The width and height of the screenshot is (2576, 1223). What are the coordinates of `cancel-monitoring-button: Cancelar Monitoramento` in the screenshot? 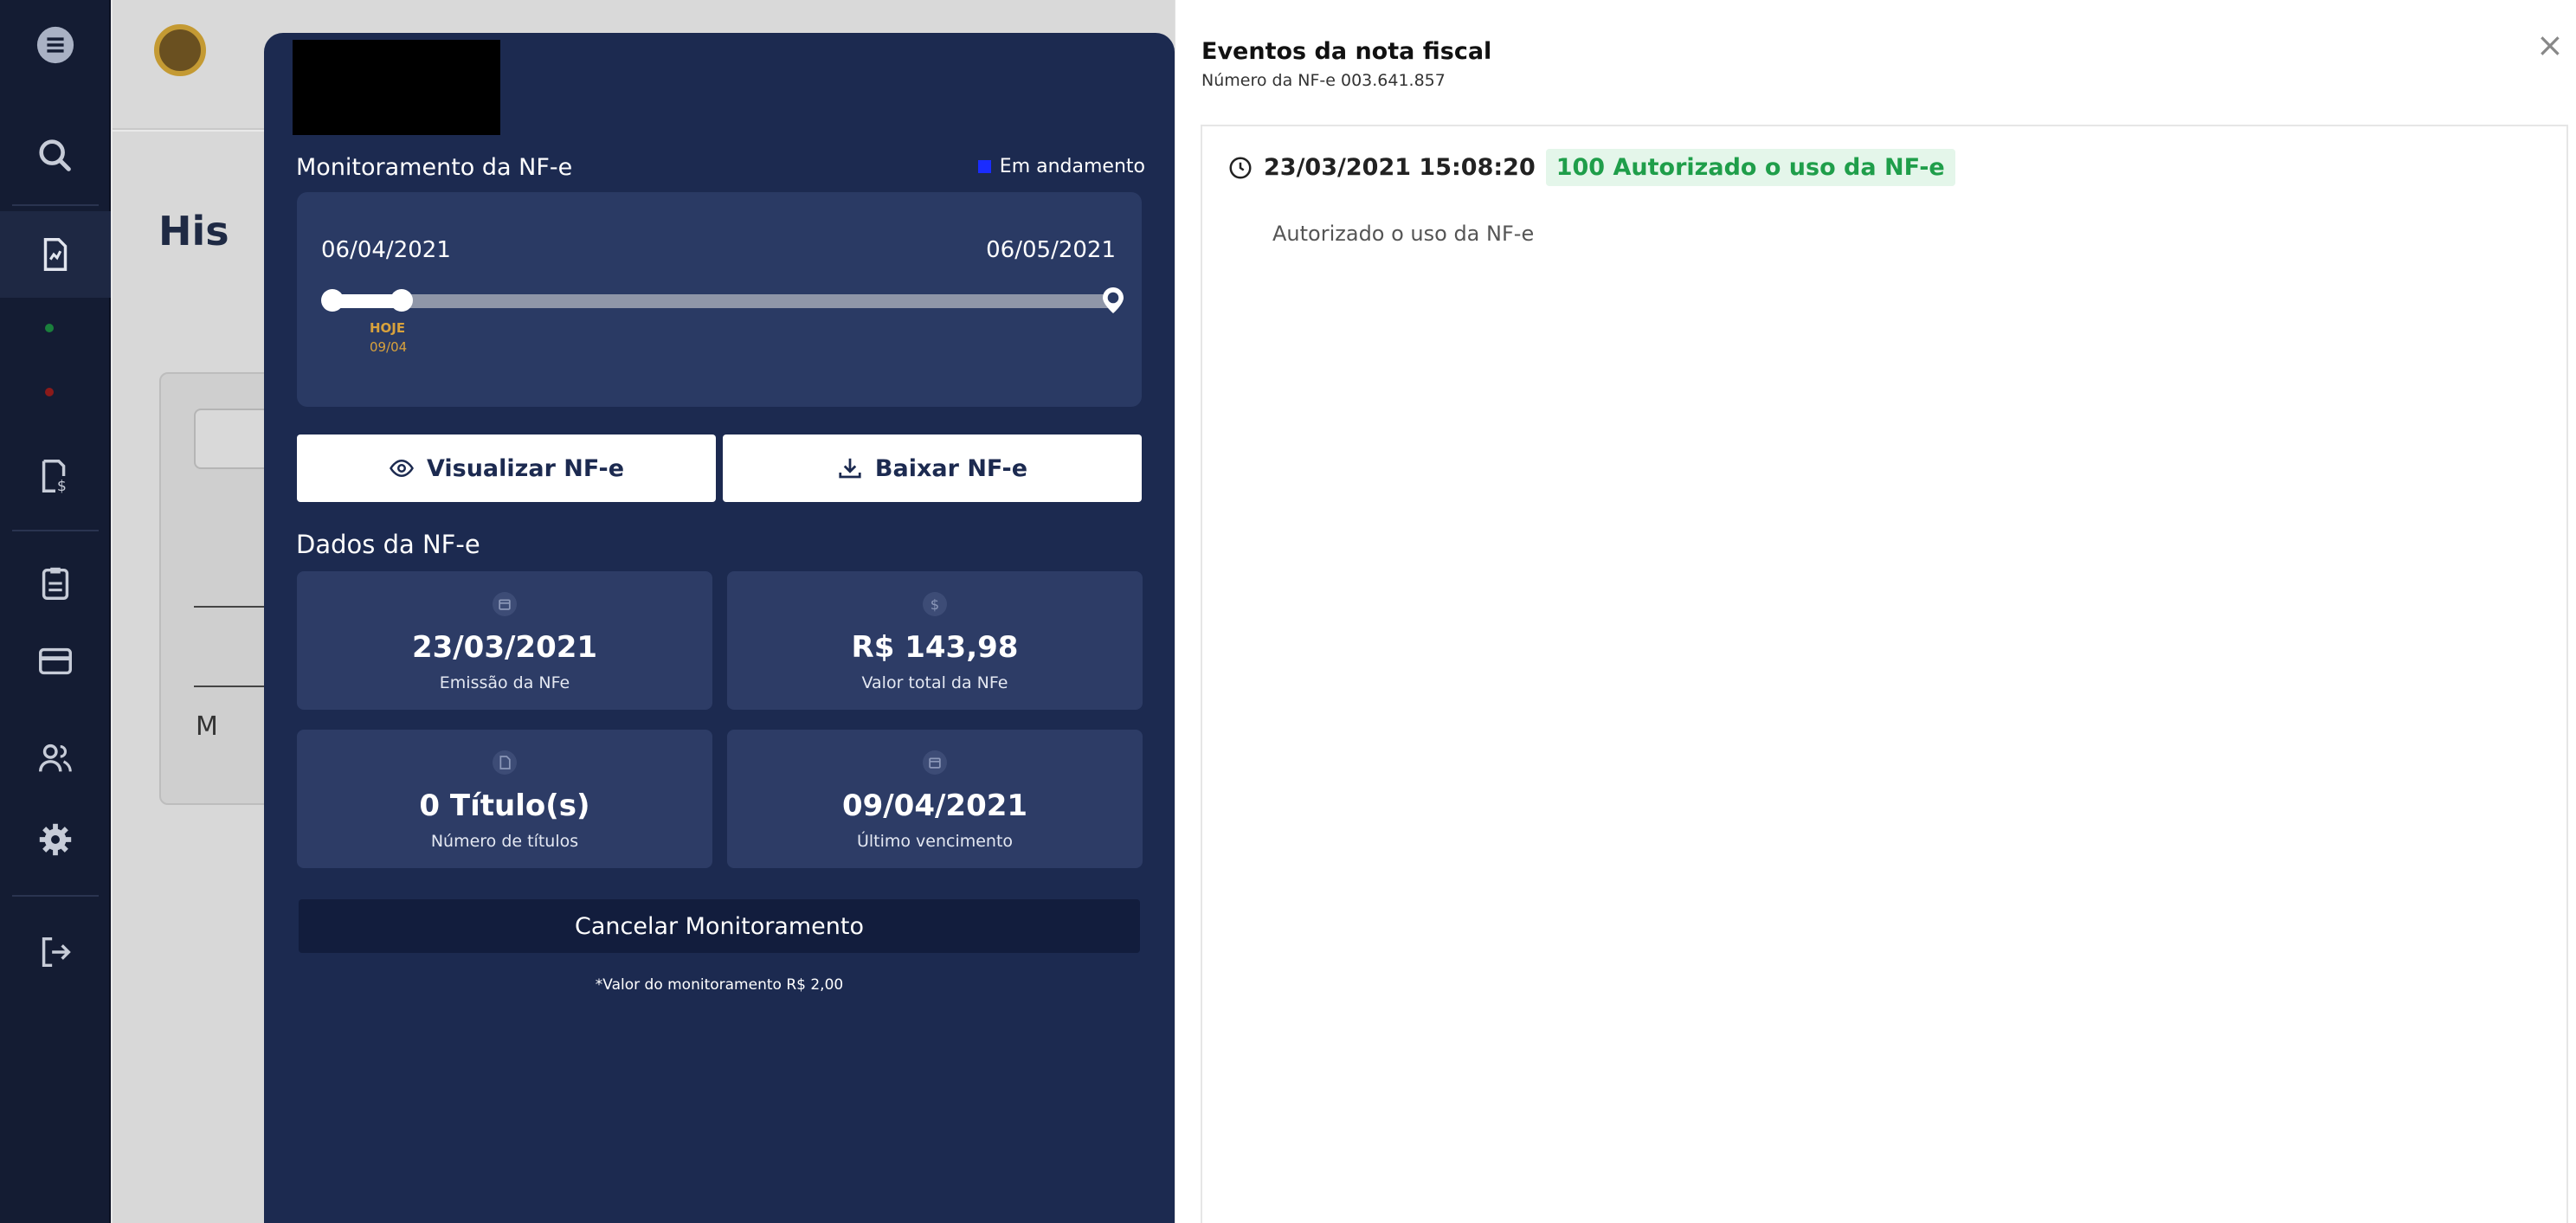 It's located at (719, 926).